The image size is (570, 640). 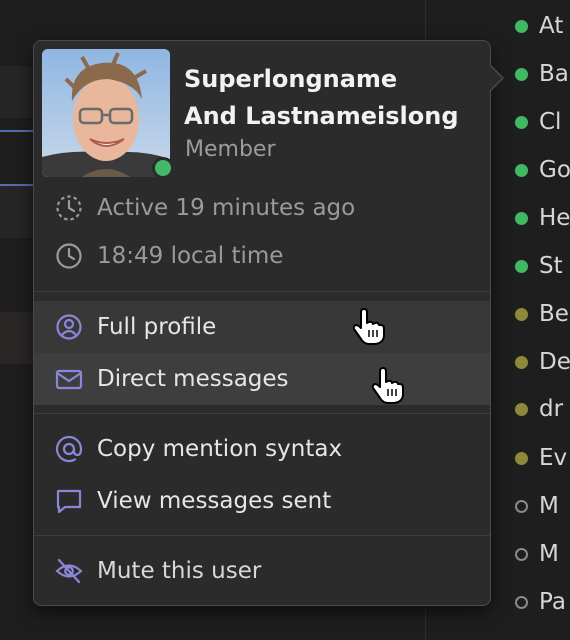 I want to click on user-list-item: He, so click(x=542, y=218).